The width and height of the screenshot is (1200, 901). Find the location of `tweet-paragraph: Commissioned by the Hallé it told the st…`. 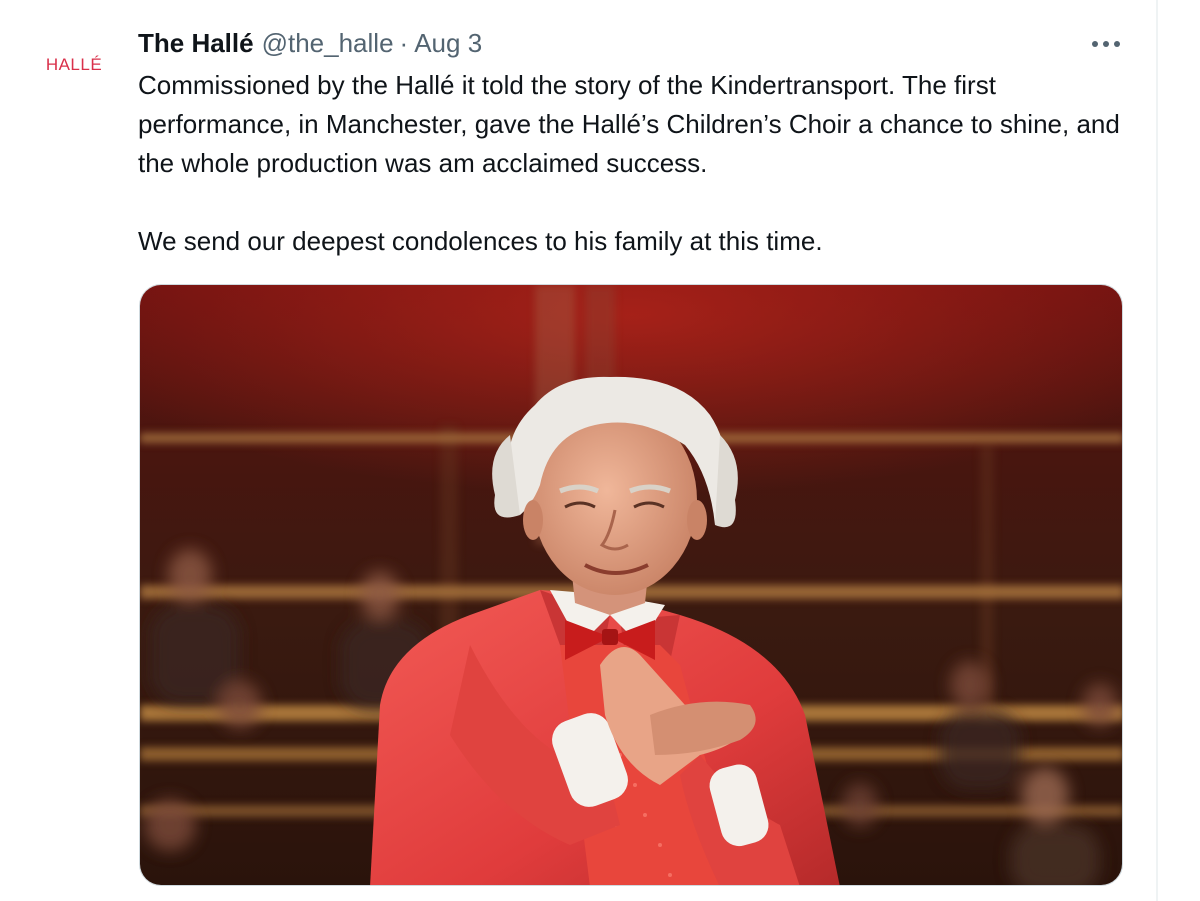

tweet-paragraph: Commissioned by the Hallé it told the st… is located at coordinates (629, 124).